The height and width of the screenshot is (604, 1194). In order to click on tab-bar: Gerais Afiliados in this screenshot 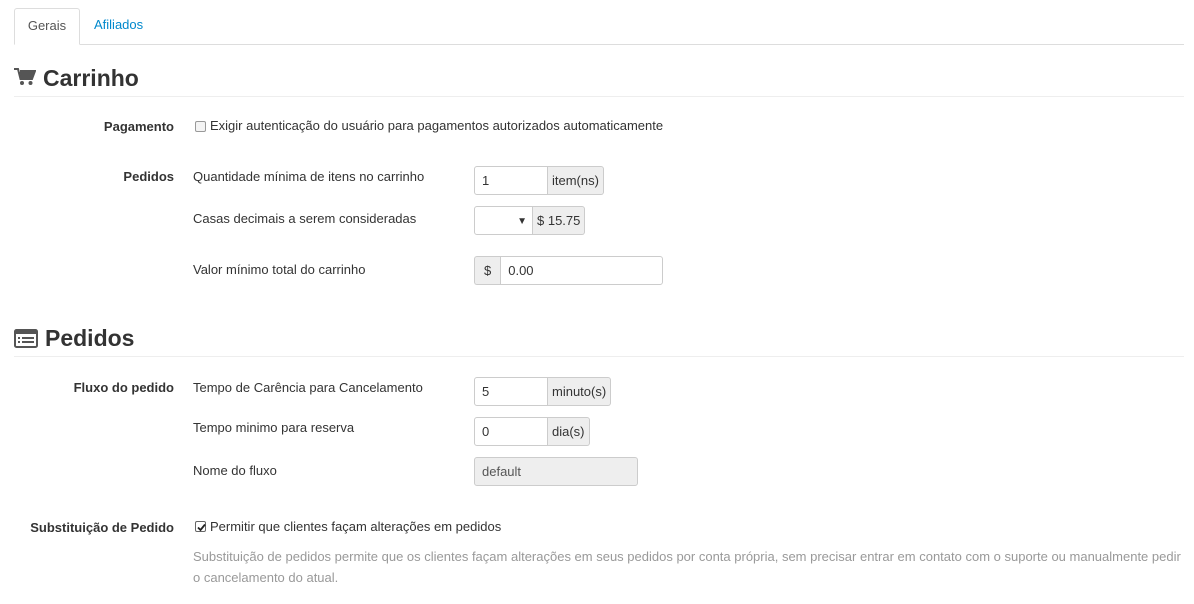, I will do `click(599, 26)`.